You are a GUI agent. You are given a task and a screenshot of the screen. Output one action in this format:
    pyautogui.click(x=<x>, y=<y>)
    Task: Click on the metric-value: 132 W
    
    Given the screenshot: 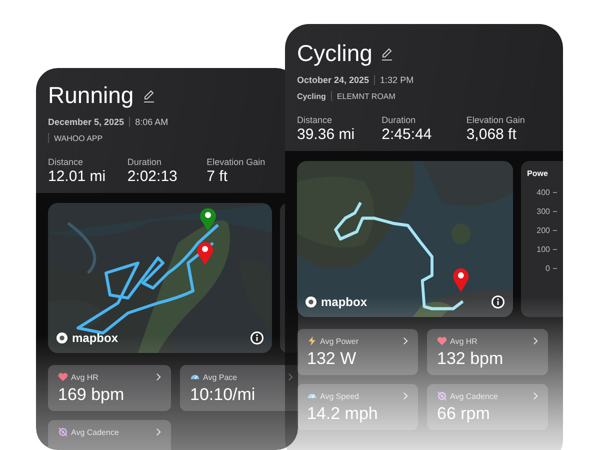 What is the action you would take?
    pyautogui.click(x=332, y=359)
    